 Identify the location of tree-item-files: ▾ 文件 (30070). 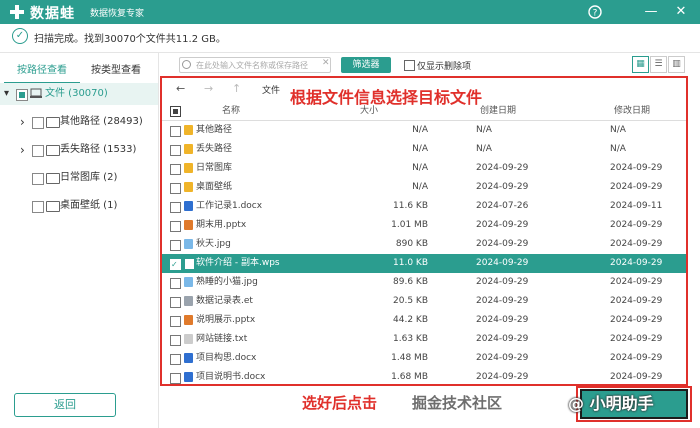
(79, 94).